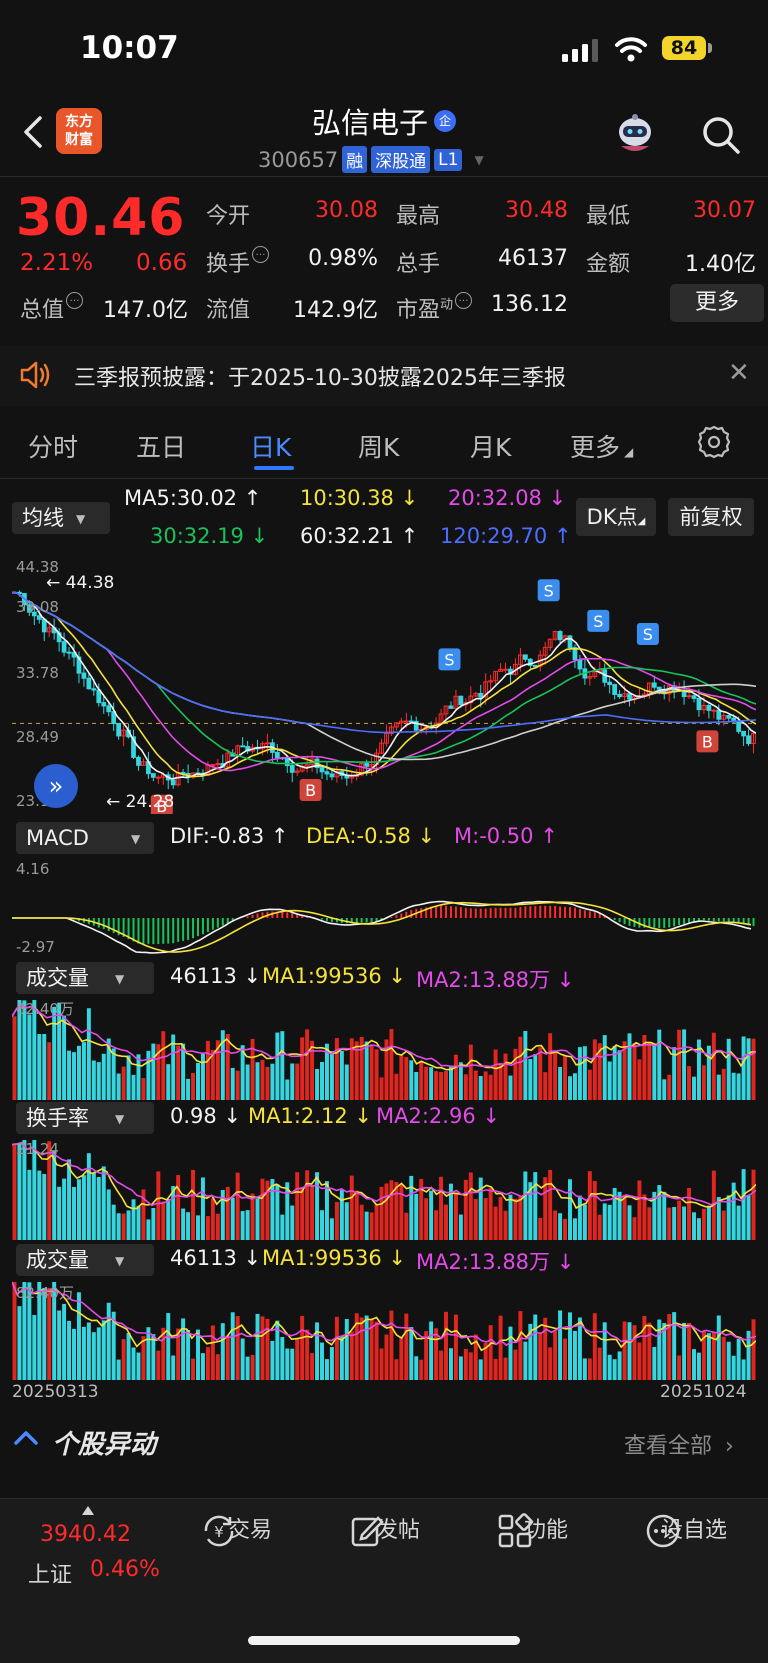  Describe the element at coordinates (270, 446) in the screenshot. I see `tab-daily-k: 日K` at that location.